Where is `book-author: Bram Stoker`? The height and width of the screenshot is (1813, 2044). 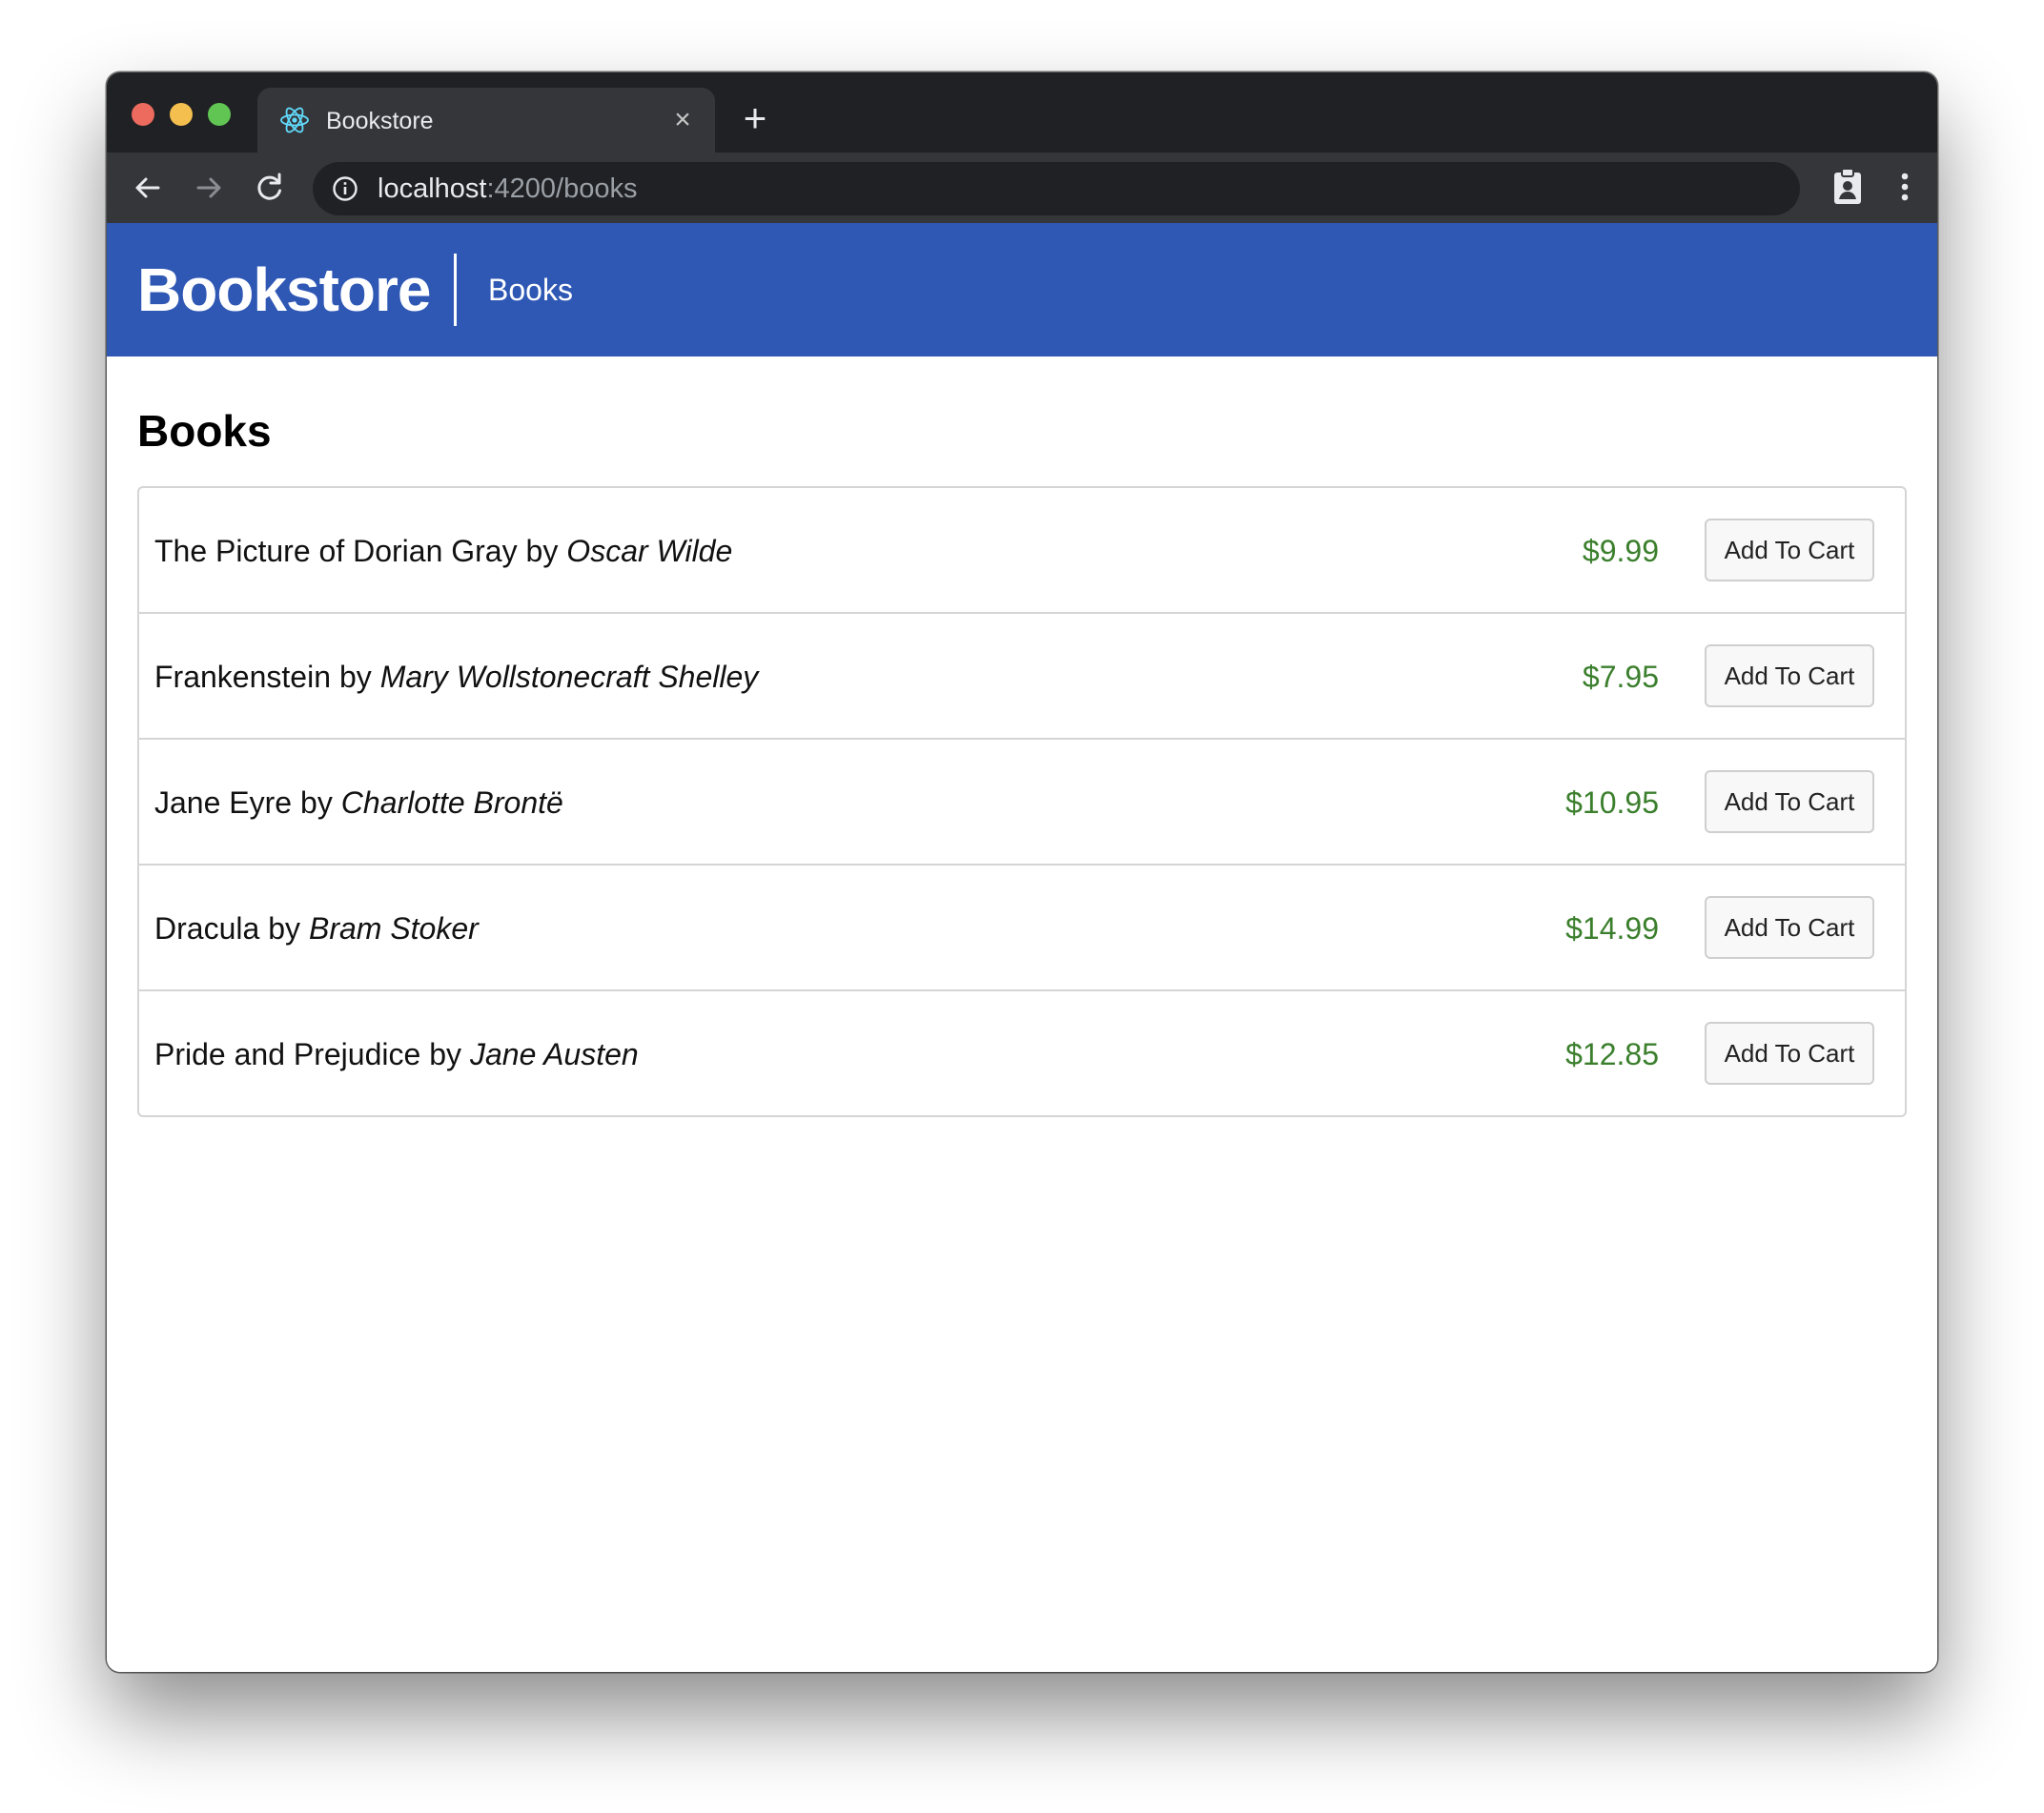
book-author: Bram Stoker is located at coordinates (393, 928).